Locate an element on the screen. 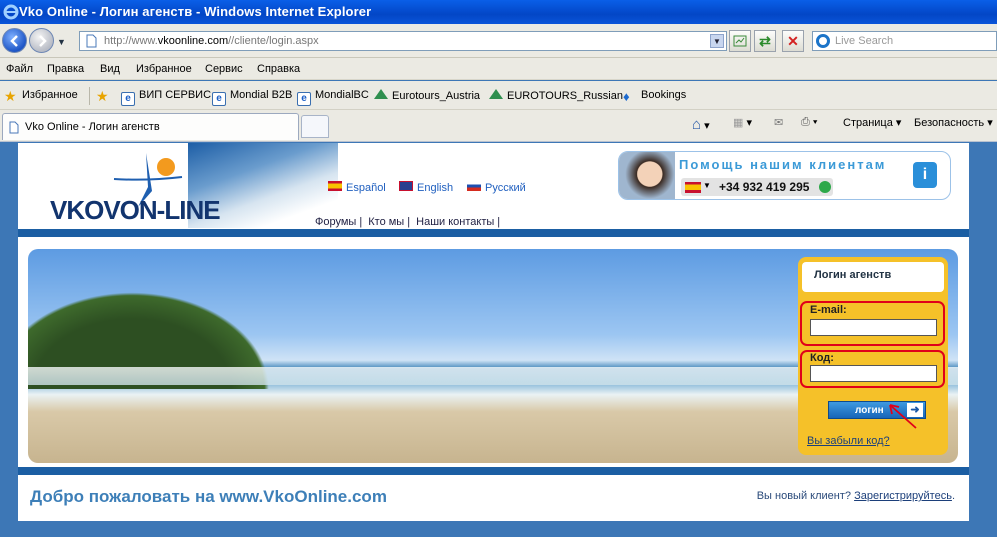  favorite-label: Mondial B2B is located at coordinates (261, 95).